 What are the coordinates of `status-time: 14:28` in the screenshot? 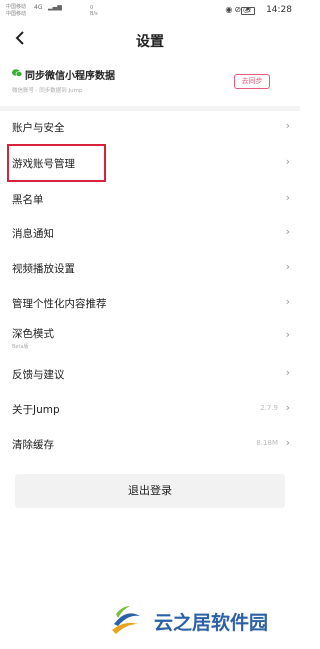 It's located at (279, 10).